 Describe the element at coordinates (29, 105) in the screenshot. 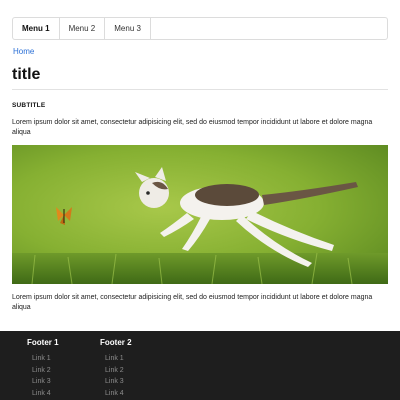

I see `page-subtitle: SUBTITLE` at that location.